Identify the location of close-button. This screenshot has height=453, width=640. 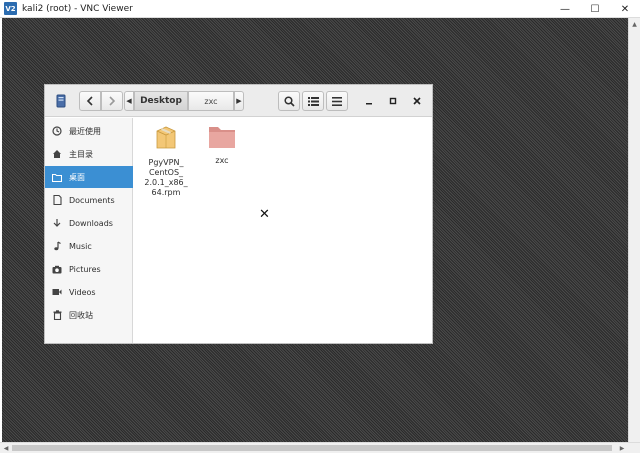
(417, 101).